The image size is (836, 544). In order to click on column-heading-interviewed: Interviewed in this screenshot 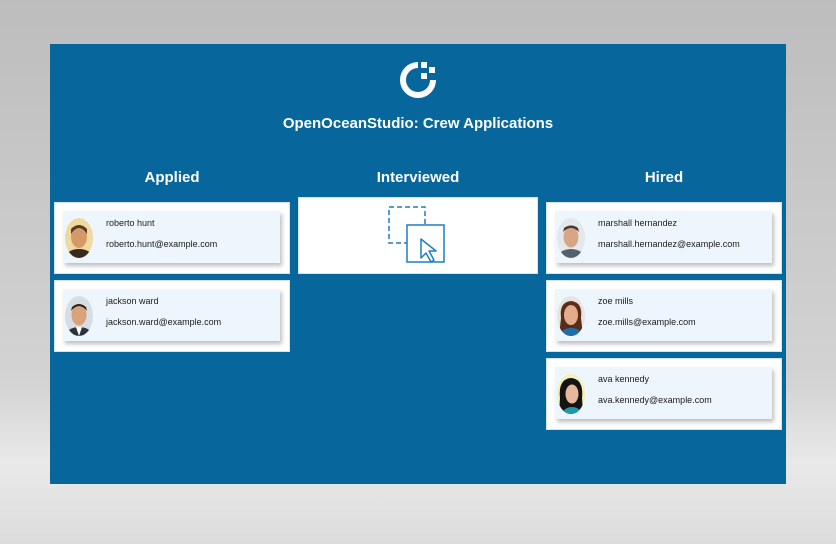, I will do `click(418, 177)`.